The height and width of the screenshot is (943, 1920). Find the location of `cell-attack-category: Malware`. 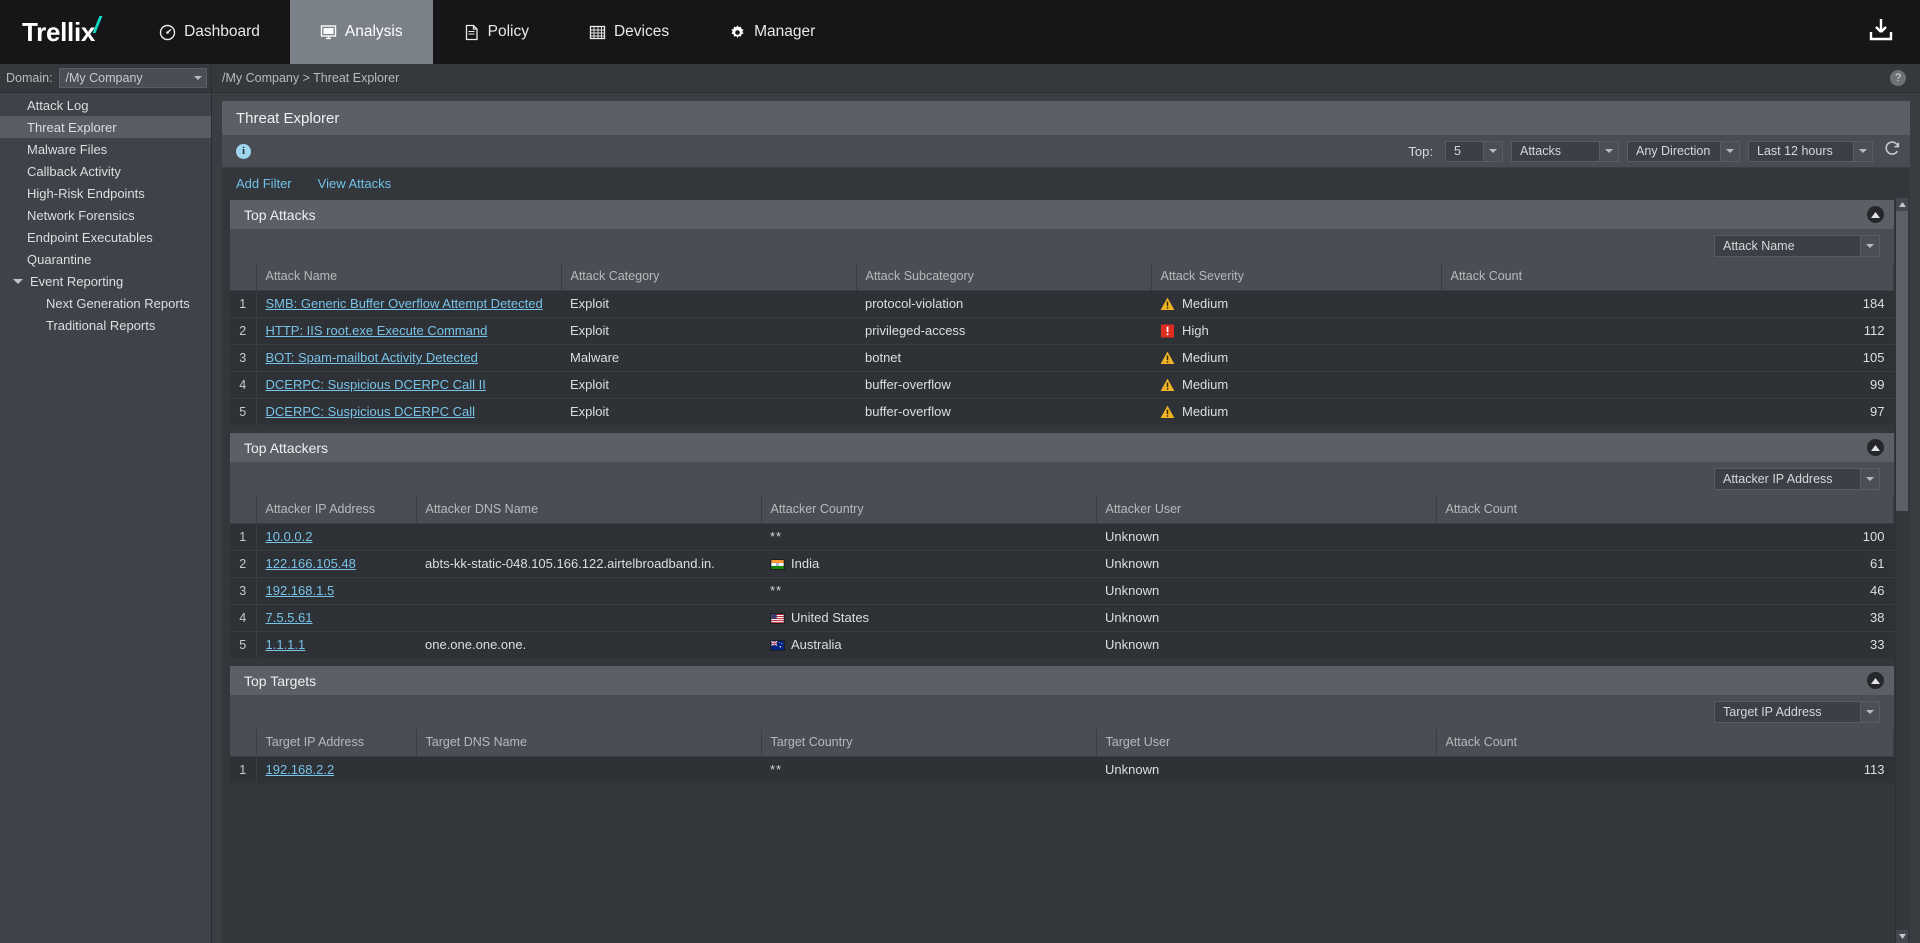

cell-attack-category: Malware is located at coordinates (708, 358).